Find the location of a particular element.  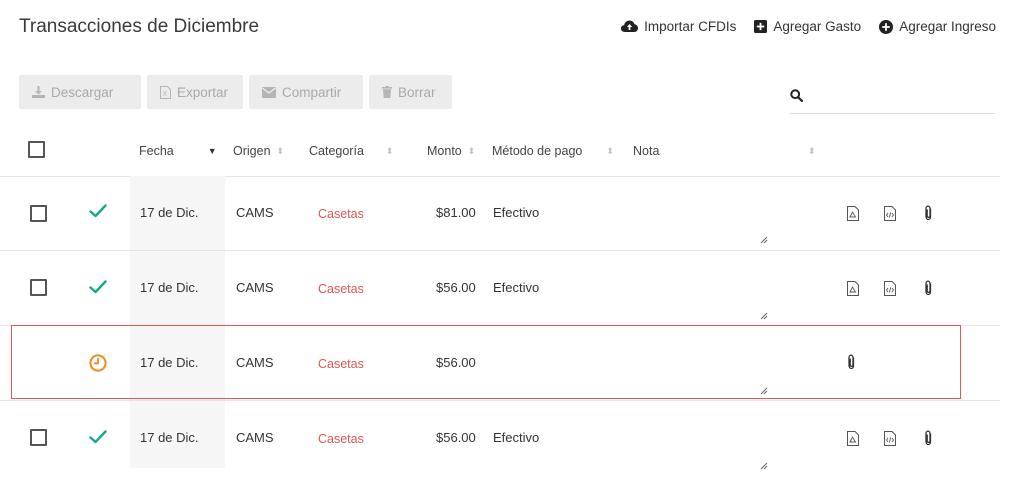

column-categoria: Categoría ⬍ is located at coordinates (351, 151).